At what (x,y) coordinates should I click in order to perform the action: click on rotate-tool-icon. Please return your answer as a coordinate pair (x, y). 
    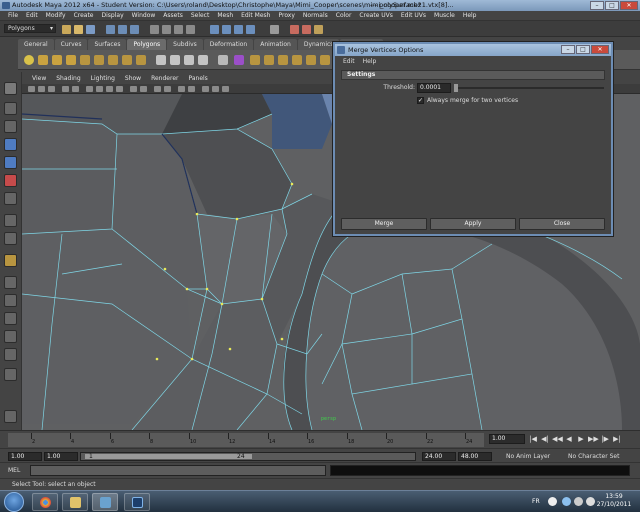
    Looking at the image, I should click on (10, 162).